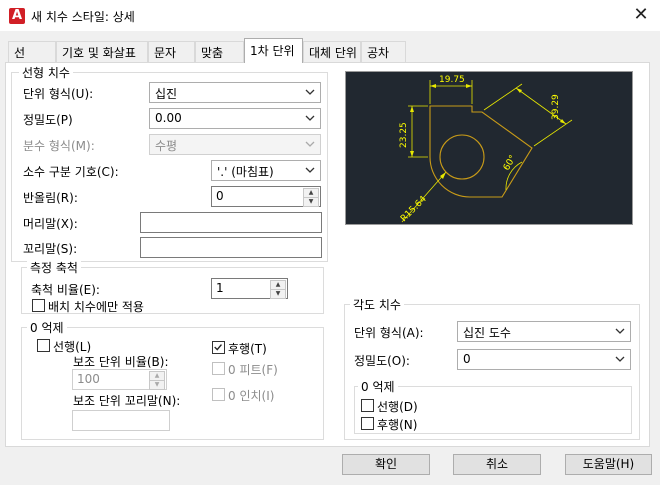 The height and width of the screenshot is (485, 660). Describe the element at coordinates (253, 370) in the screenshot. I see `zero-feet-label: 0 피트(F)` at that location.